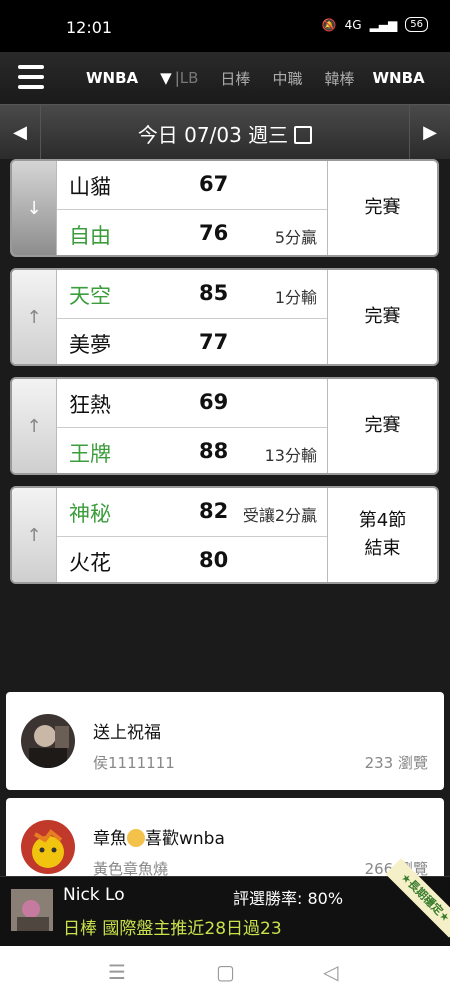 The width and height of the screenshot is (450, 1000). Describe the element at coordinates (382, 520) in the screenshot. I see `status-line-1: 第4節` at that location.